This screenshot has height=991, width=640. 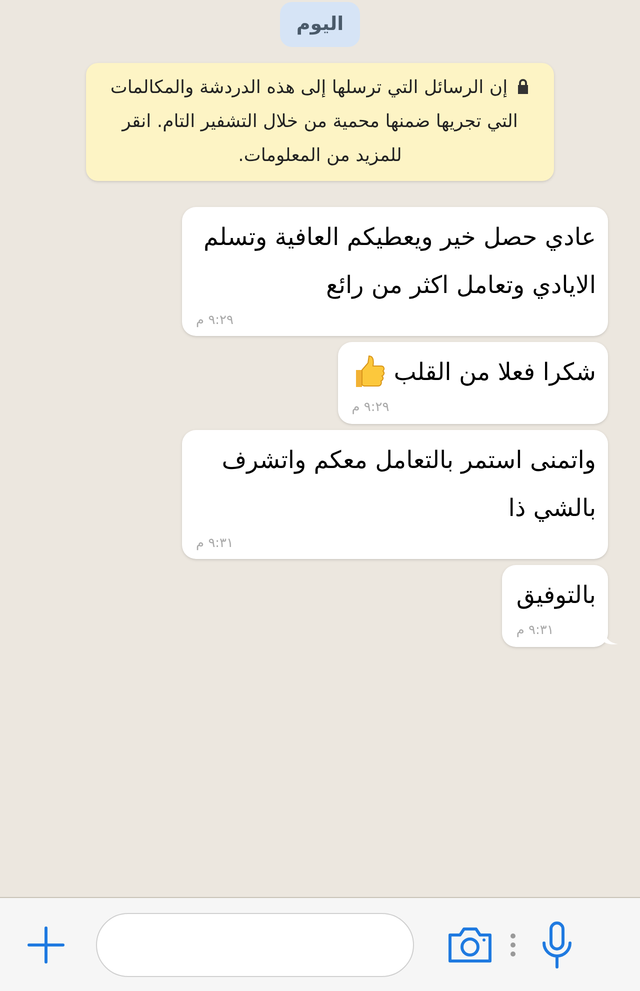 What do you see at coordinates (320, 24) in the screenshot?
I see `date-chip: اليوم` at bounding box center [320, 24].